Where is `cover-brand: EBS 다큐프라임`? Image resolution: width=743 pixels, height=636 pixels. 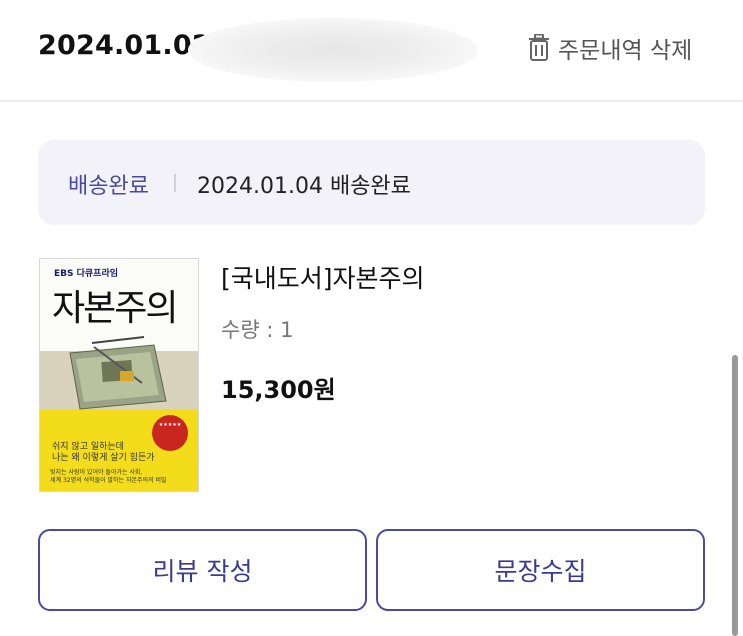
cover-brand: EBS 다큐프라임 is located at coordinates (86, 274).